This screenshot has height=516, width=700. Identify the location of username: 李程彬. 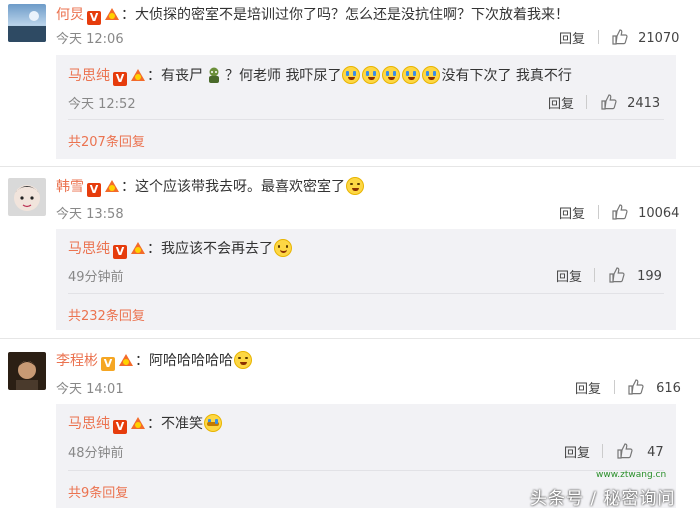
(77, 361).